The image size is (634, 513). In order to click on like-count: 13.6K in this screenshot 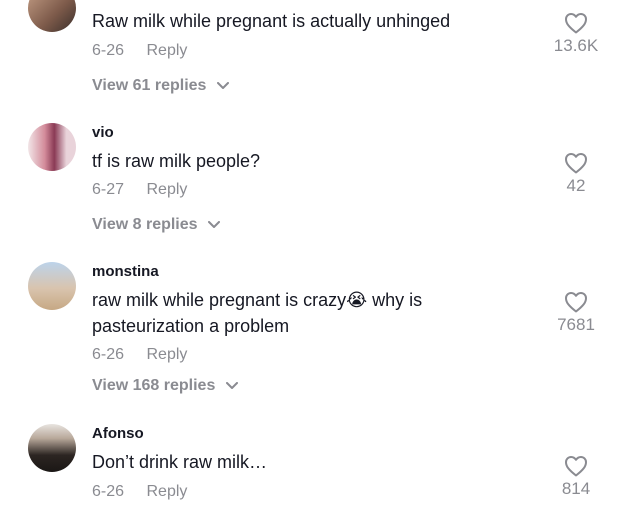, I will do `click(576, 45)`.